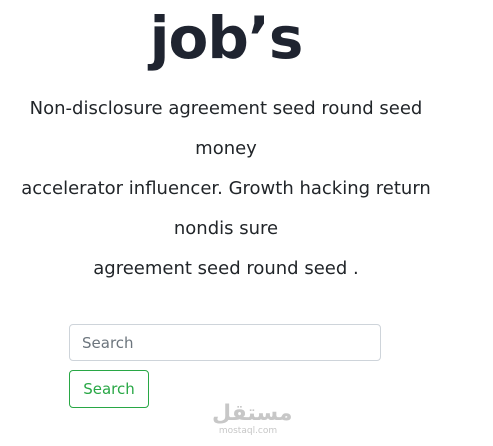  Describe the element at coordinates (226, 38) in the screenshot. I see `page-title: job’s` at that location.